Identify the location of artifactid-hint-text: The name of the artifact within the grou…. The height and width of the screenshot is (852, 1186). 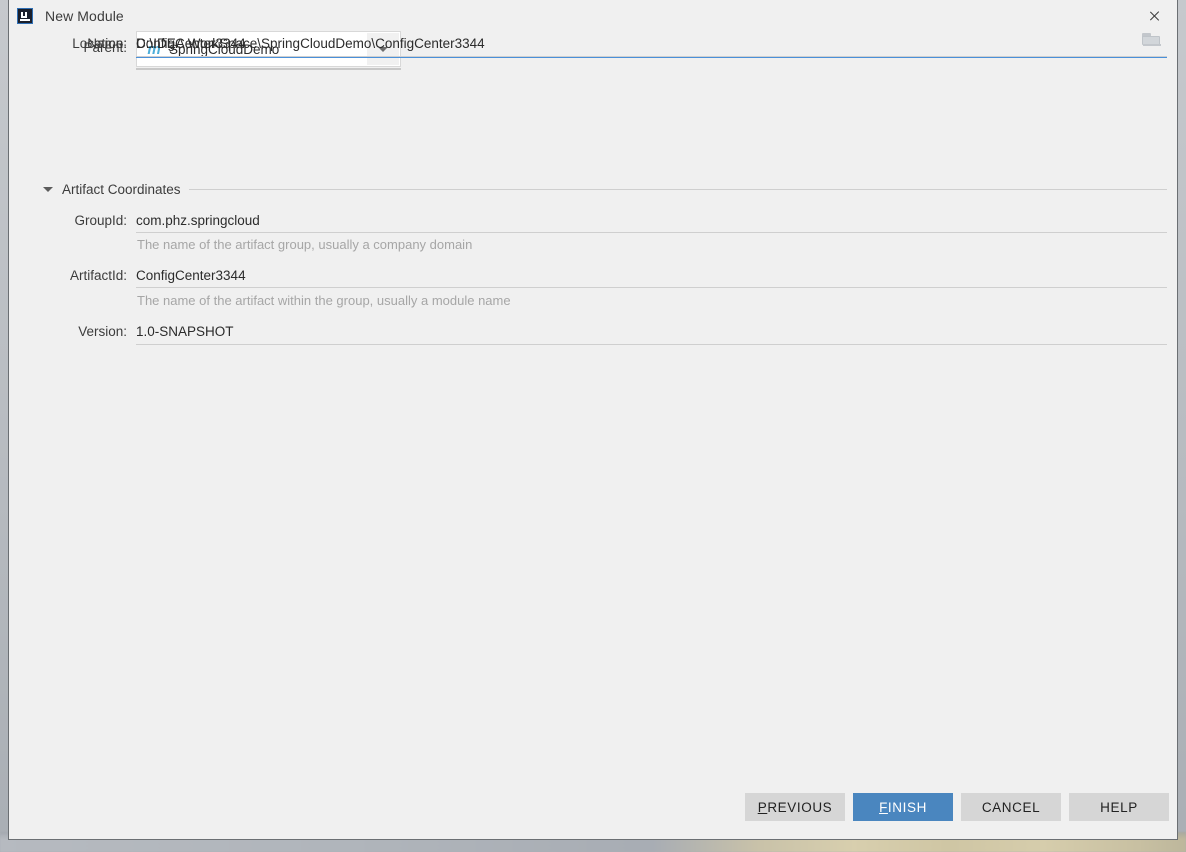
(324, 300).